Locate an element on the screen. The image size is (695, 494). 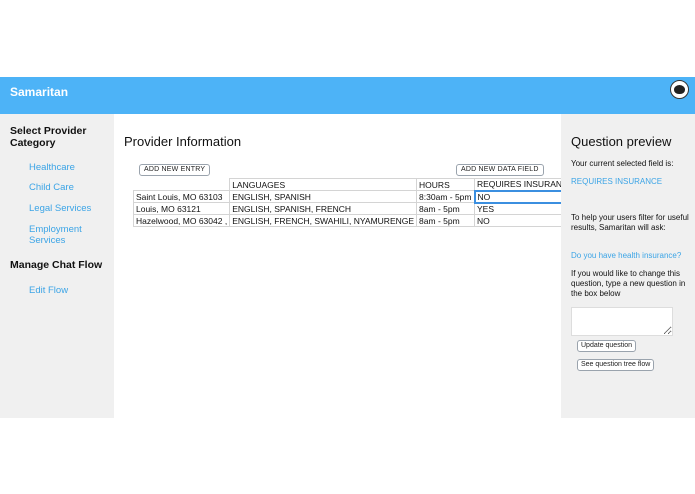
sidebar-item-edit-flow: Edit Flow is located at coordinates (48, 290).